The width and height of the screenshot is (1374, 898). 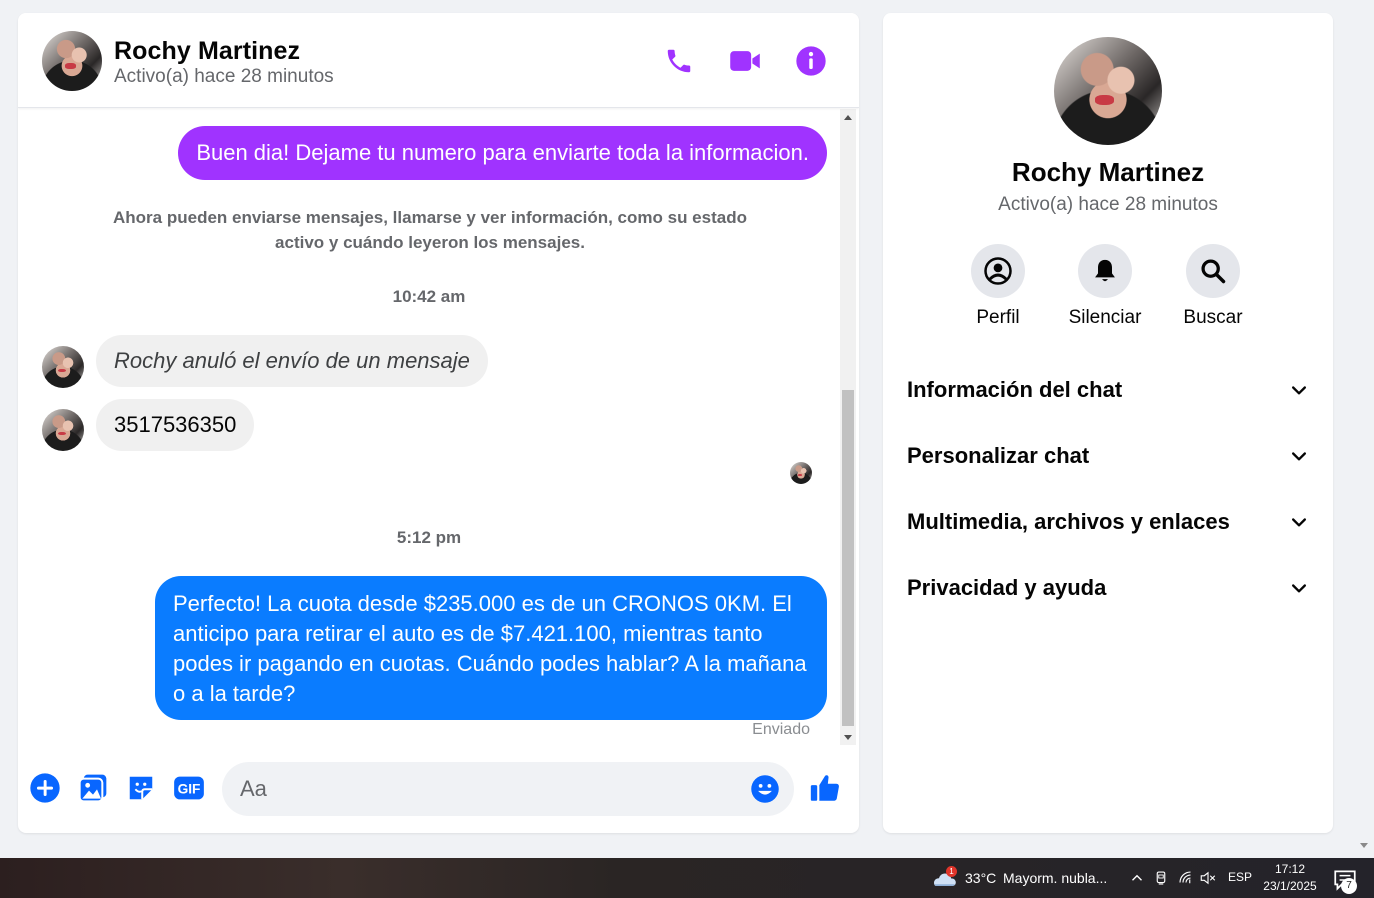 I want to click on gallery-icon, so click(x=92, y=788).